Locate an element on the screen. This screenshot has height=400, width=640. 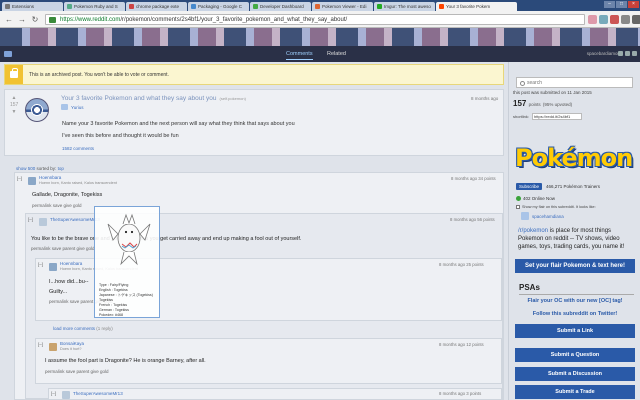
submit-discussion-button: Submit a Discussion is located at coordinates (575, 374).